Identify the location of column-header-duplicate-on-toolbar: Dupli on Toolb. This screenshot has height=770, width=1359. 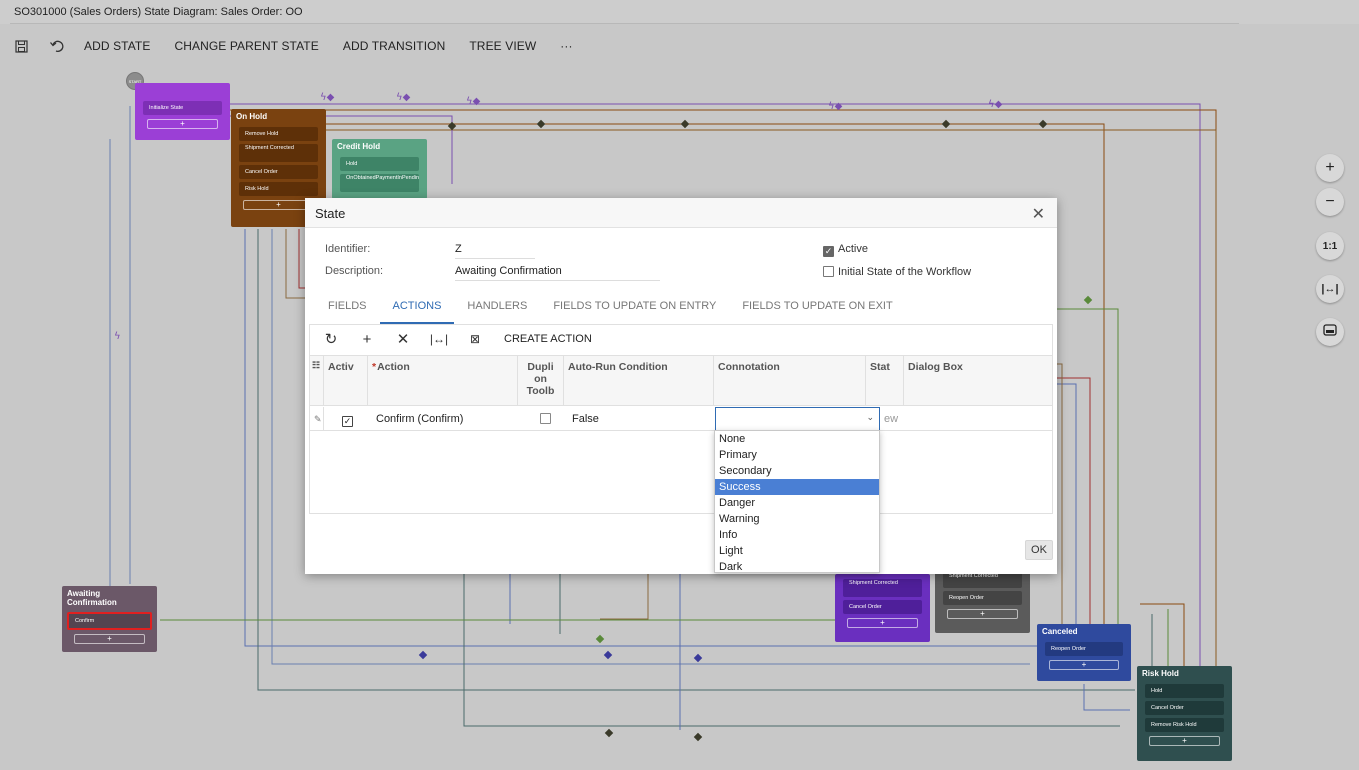
(541, 380).